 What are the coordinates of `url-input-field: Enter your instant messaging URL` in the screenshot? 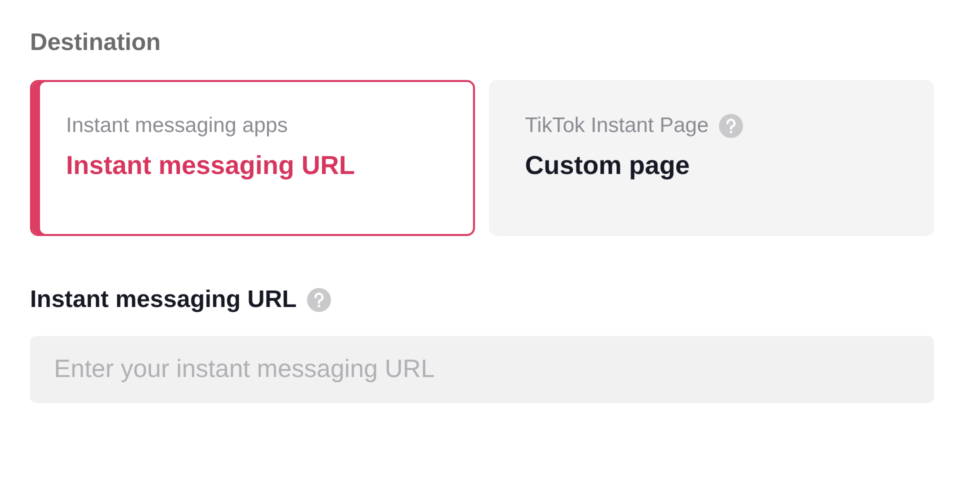 It's located at (482, 369).